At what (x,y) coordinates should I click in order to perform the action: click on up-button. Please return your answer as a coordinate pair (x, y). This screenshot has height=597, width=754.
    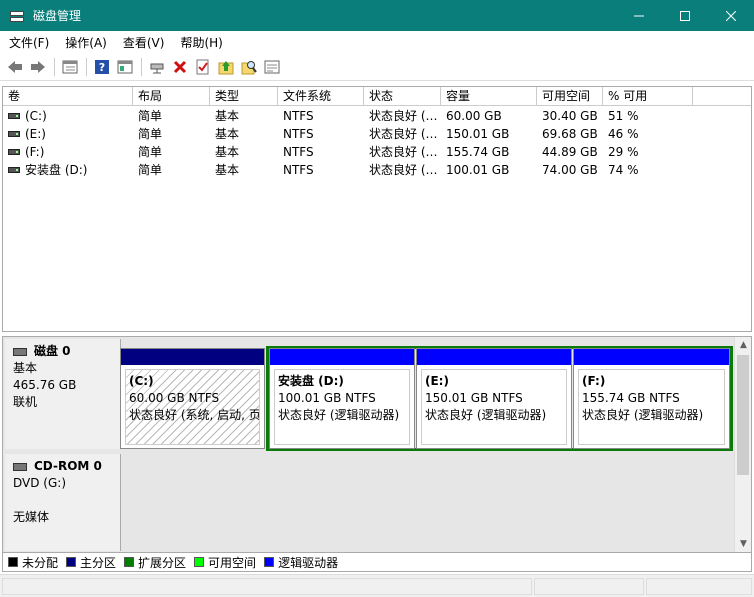
    Looking at the image, I should click on (226, 67).